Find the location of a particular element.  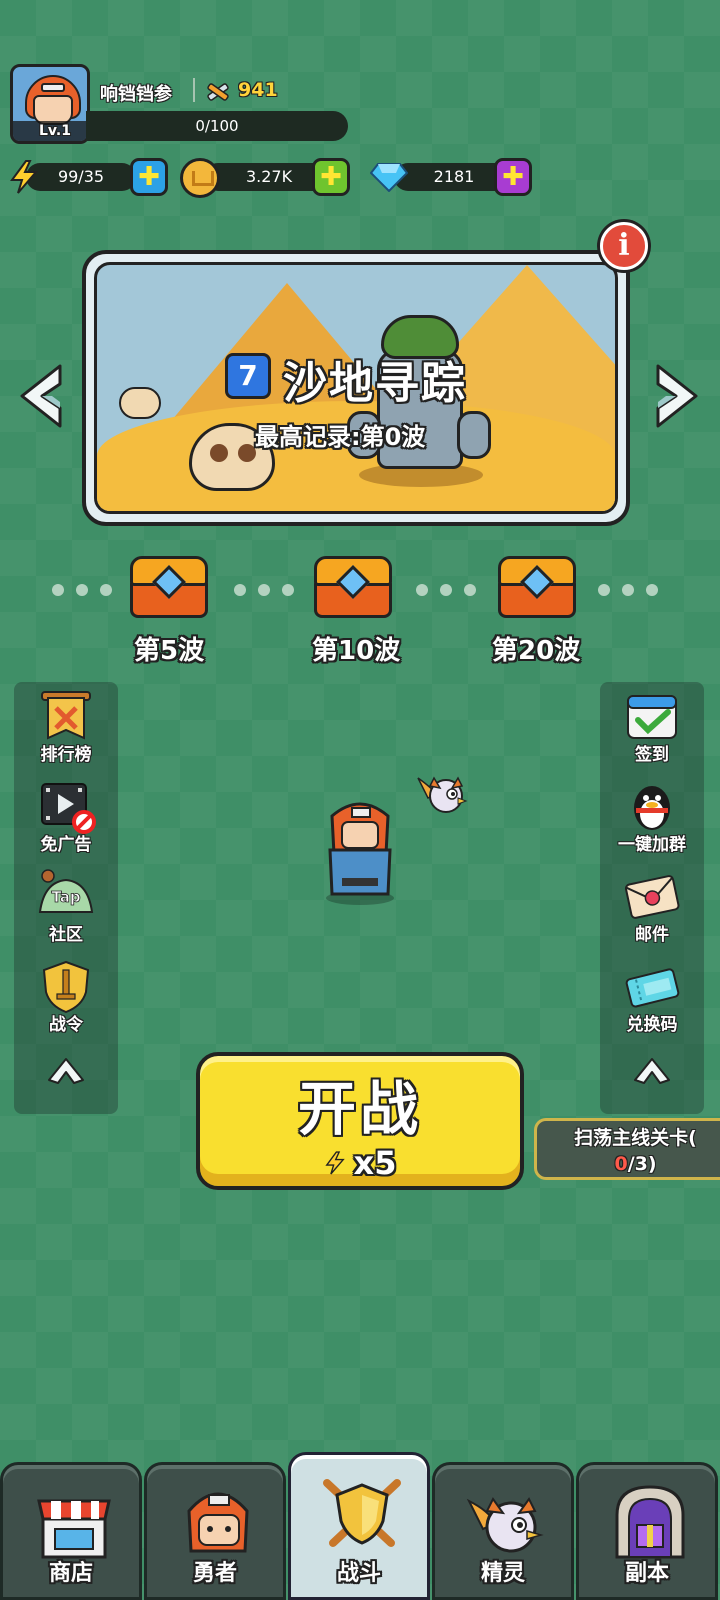

calendar-check-icon is located at coordinates (652, 717).